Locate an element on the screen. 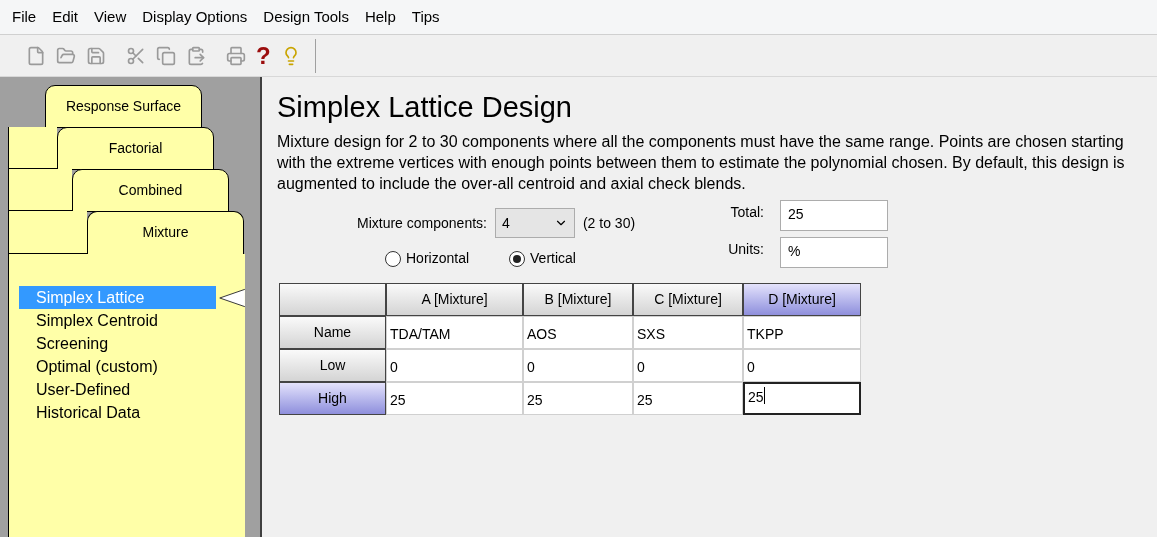  column-header: A [Mixture] is located at coordinates (454, 299).